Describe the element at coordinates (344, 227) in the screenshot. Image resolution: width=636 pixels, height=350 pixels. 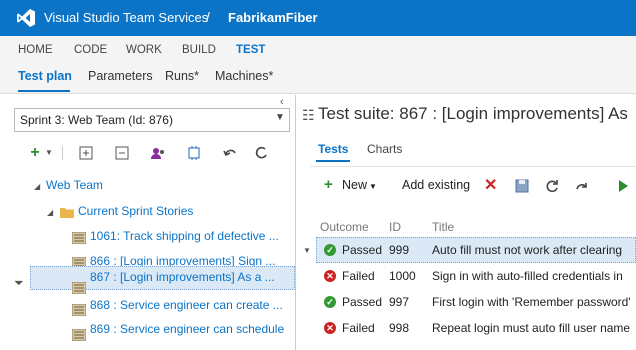
I see `column-outcome: Outcome` at that location.